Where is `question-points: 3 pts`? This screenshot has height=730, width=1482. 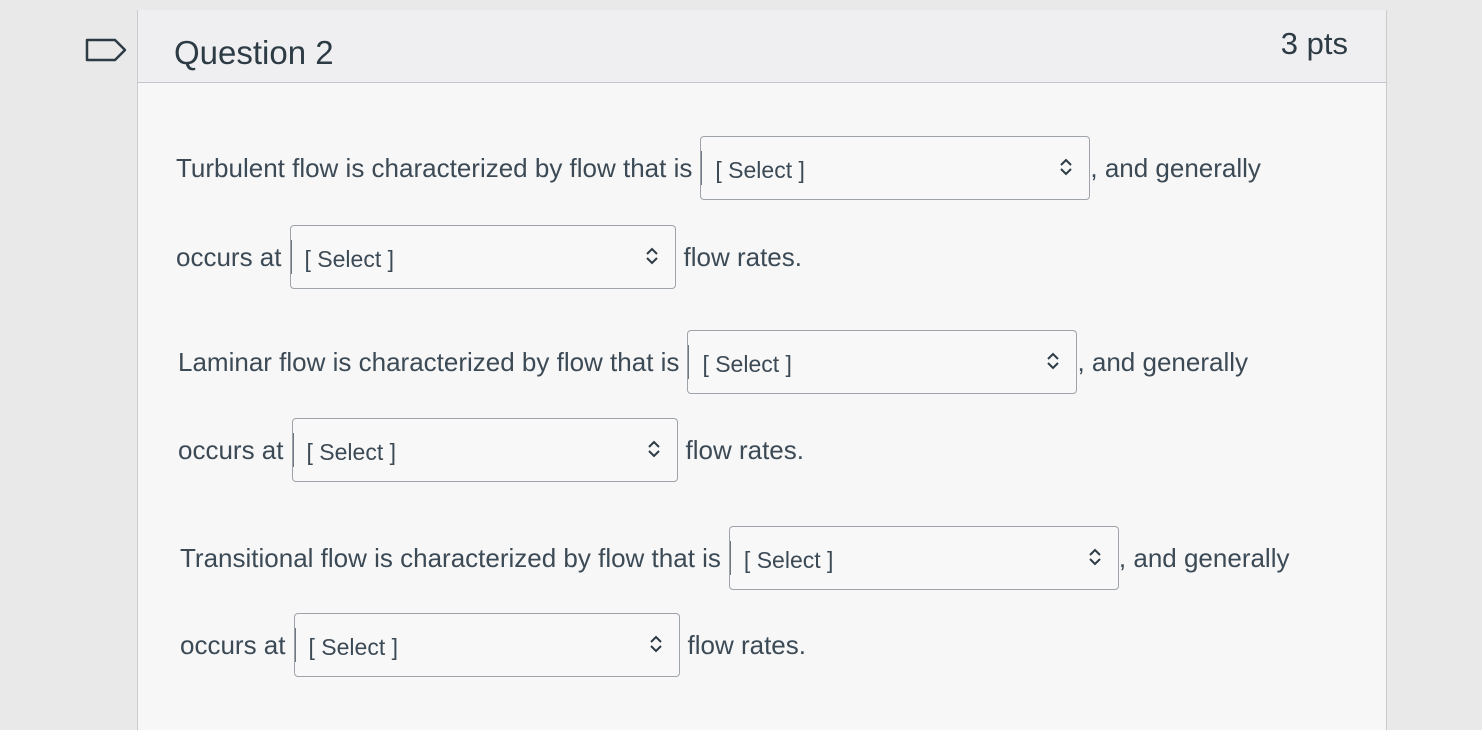
question-points: 3 pts is located at coordinates (1314, 43).